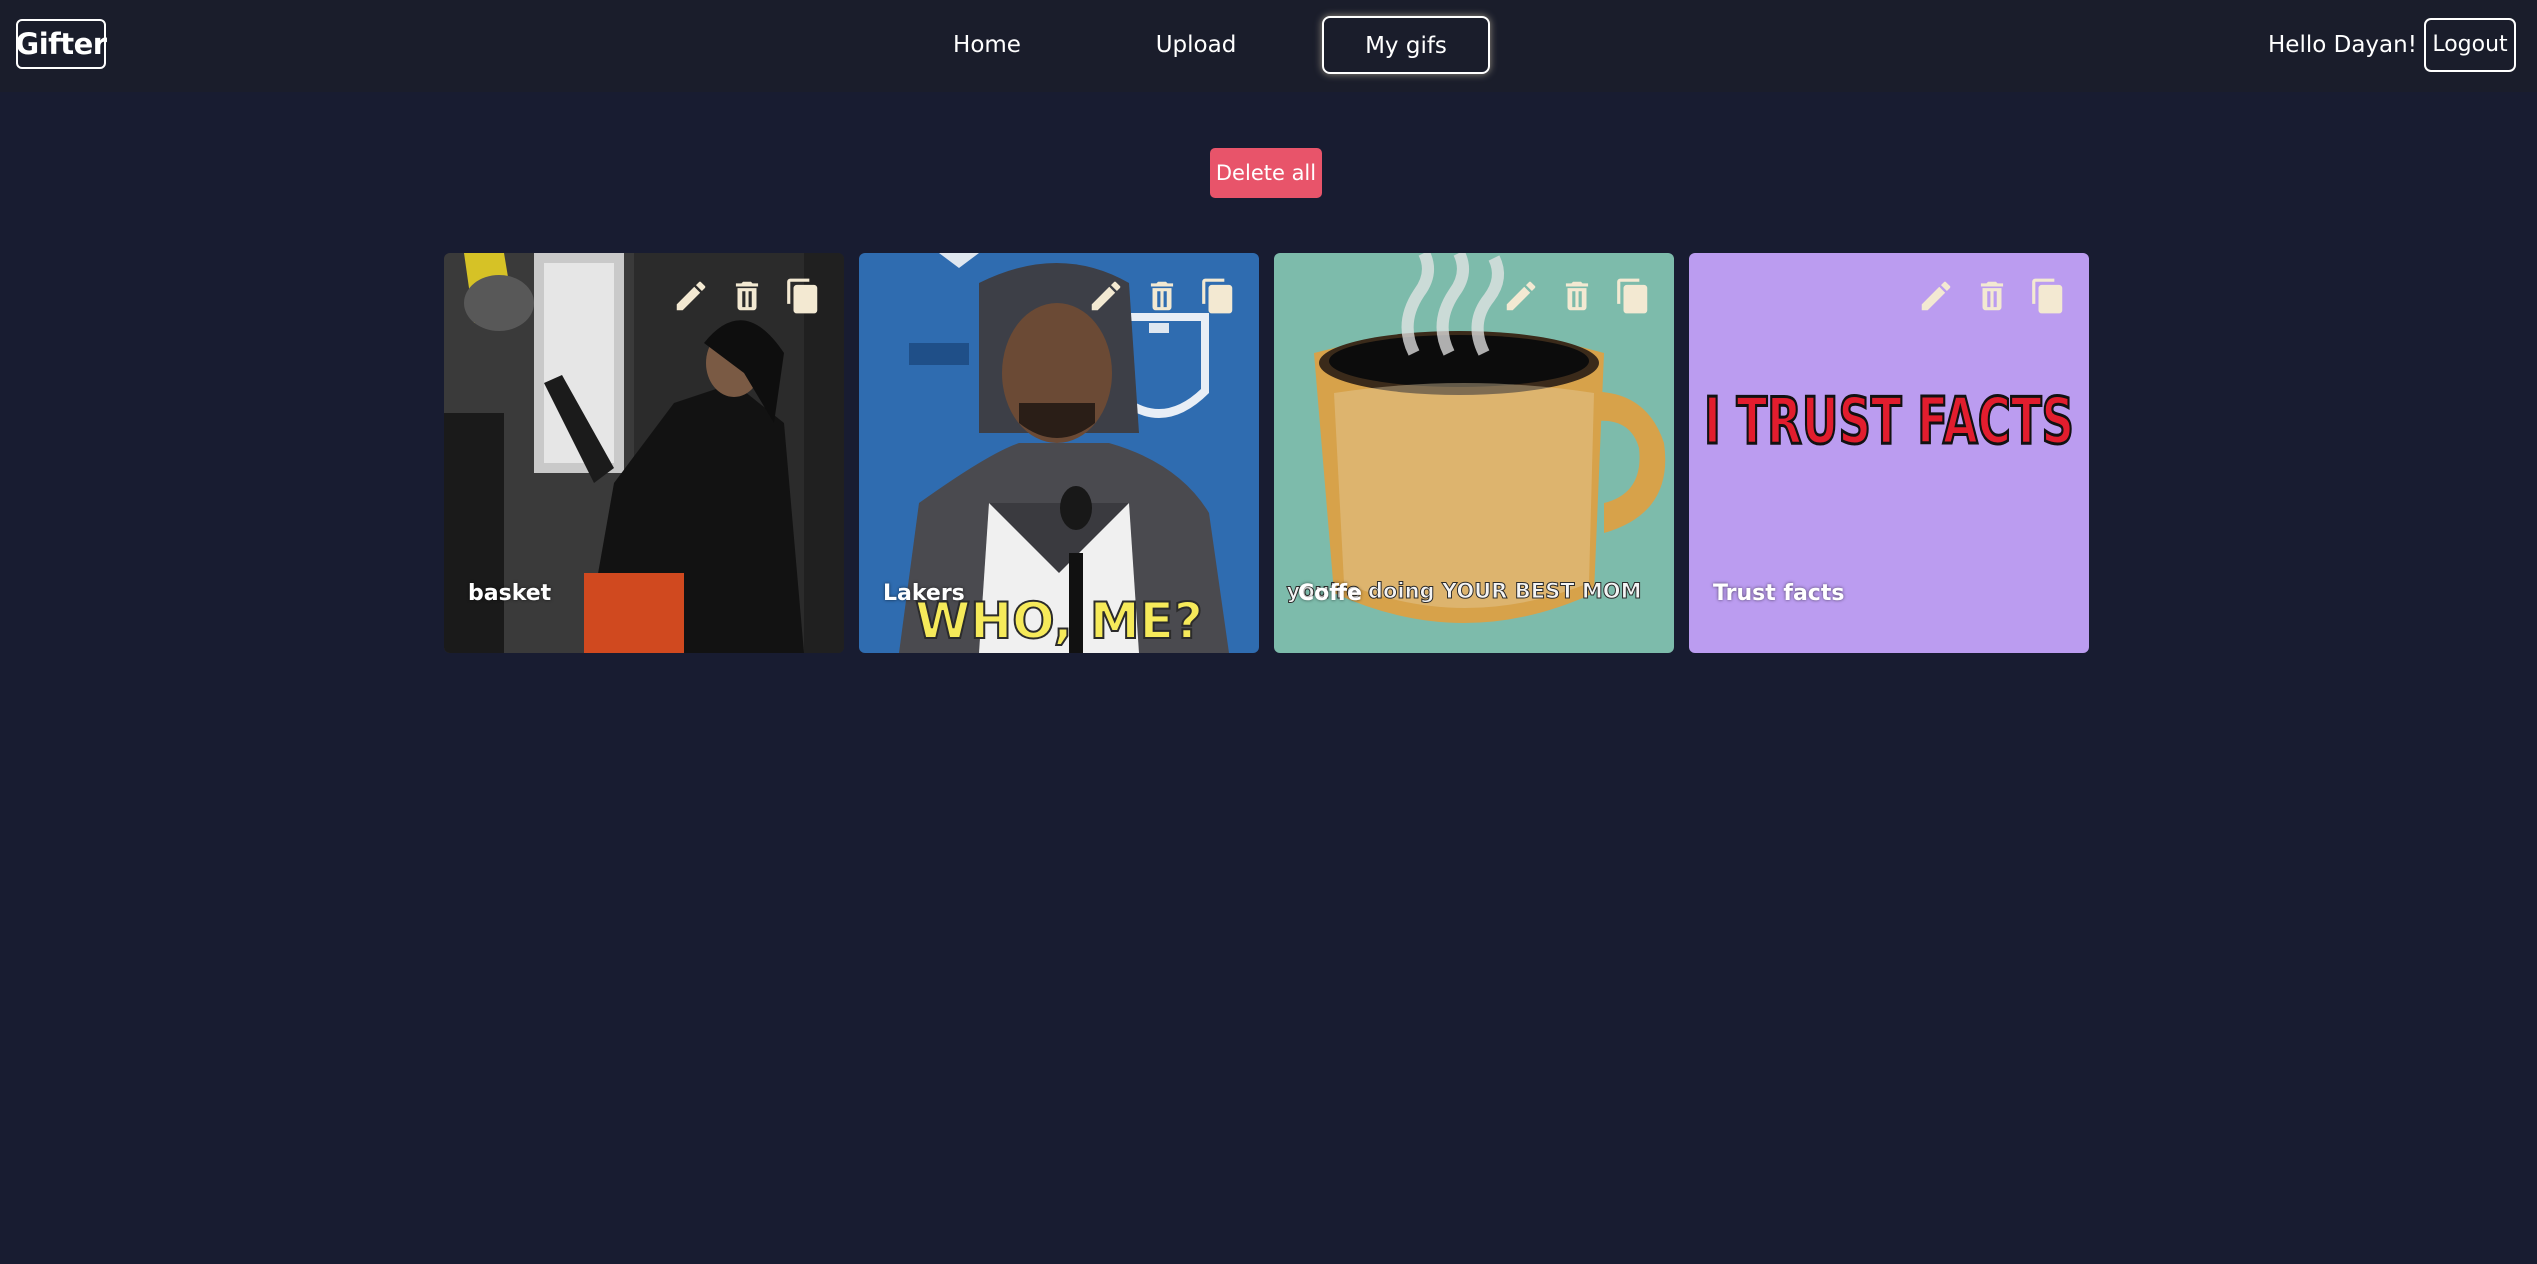 This screenshot has height=1264, width=2537. Describe the element at coordinates (1474, 453) in the screenshot. I see `gif-card: you're doing YOUR BEST MOM Coffe` at that location.